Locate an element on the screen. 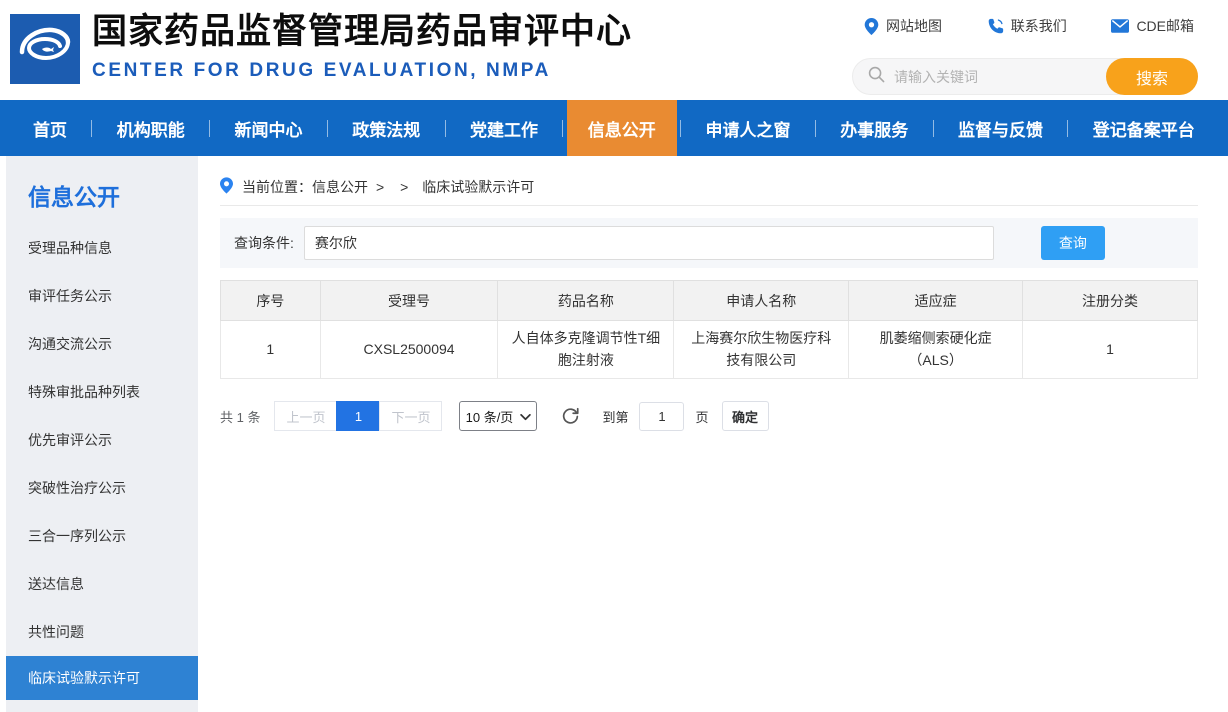 Image resolution: width=1228 pixels, height=712 pixels. sidebar-item-clinical-trial-implied-license: 临床试验默示许可 is located at coordinates (102, 678).